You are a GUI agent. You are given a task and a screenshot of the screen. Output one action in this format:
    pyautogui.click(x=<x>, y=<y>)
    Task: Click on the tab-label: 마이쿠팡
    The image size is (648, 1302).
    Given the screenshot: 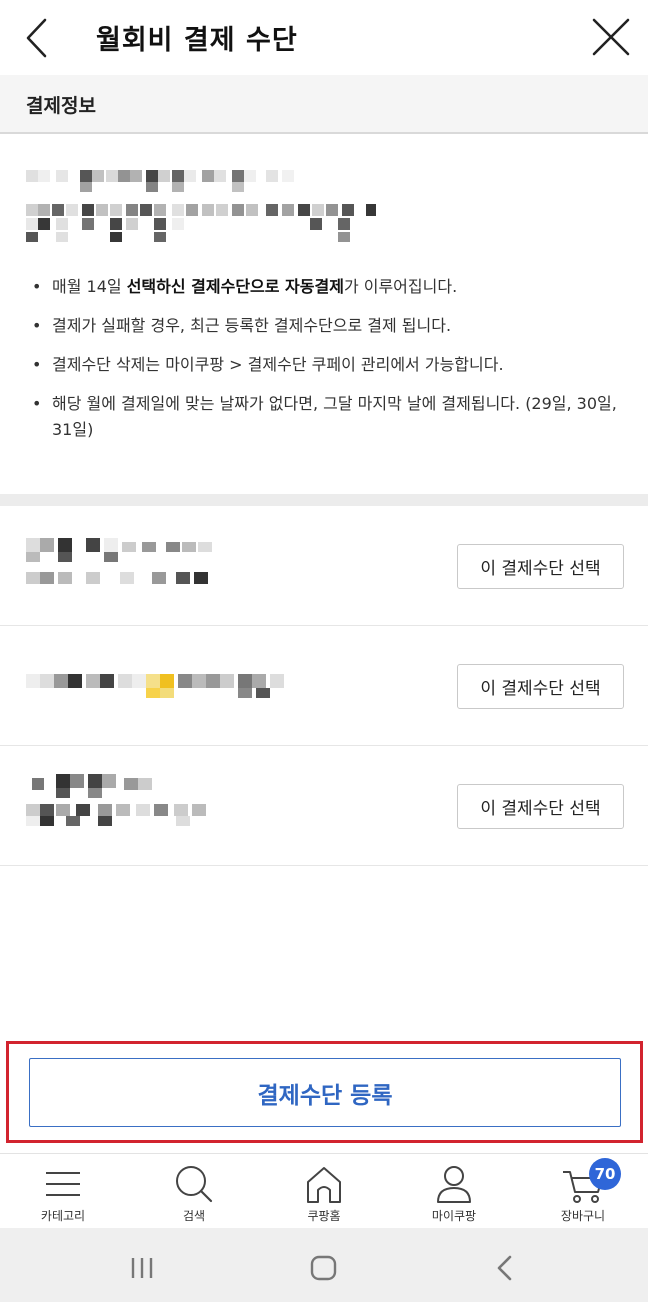 What is the action you would take?
    pyautogui.click(x=454, y=1216)
    